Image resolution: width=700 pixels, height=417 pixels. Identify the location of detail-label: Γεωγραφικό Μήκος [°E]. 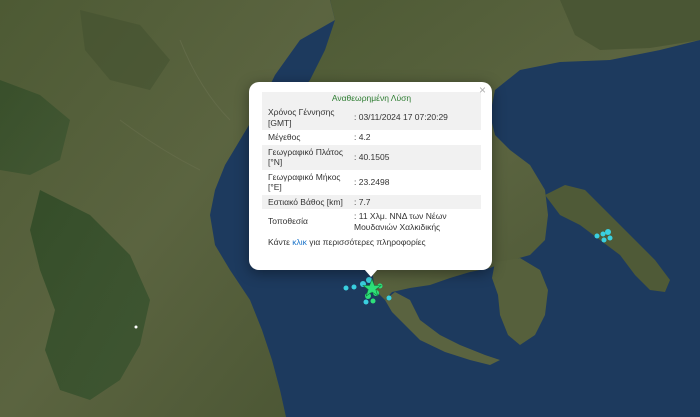
(307, 182).